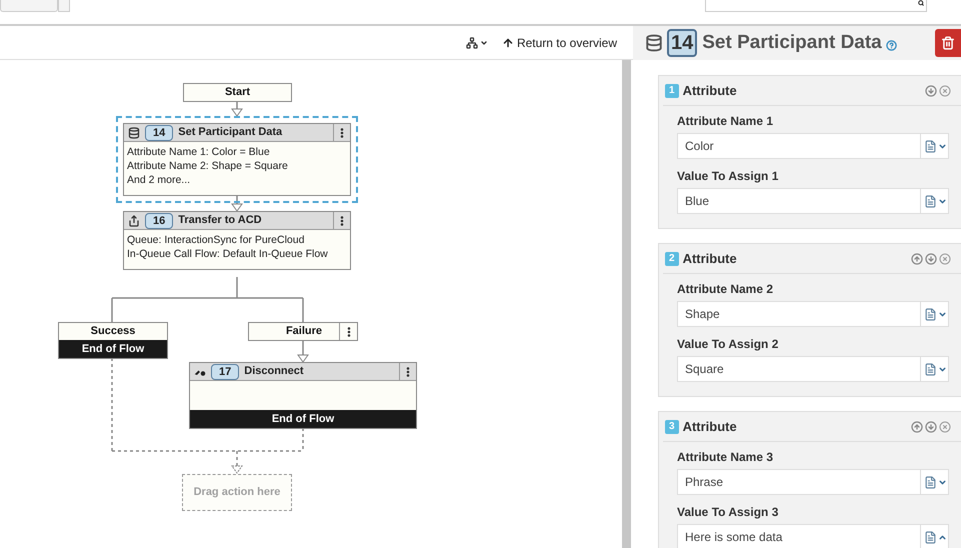 This screenshot has width=961, height=548. I want to click on input-field: Shape, so click(813, 314).